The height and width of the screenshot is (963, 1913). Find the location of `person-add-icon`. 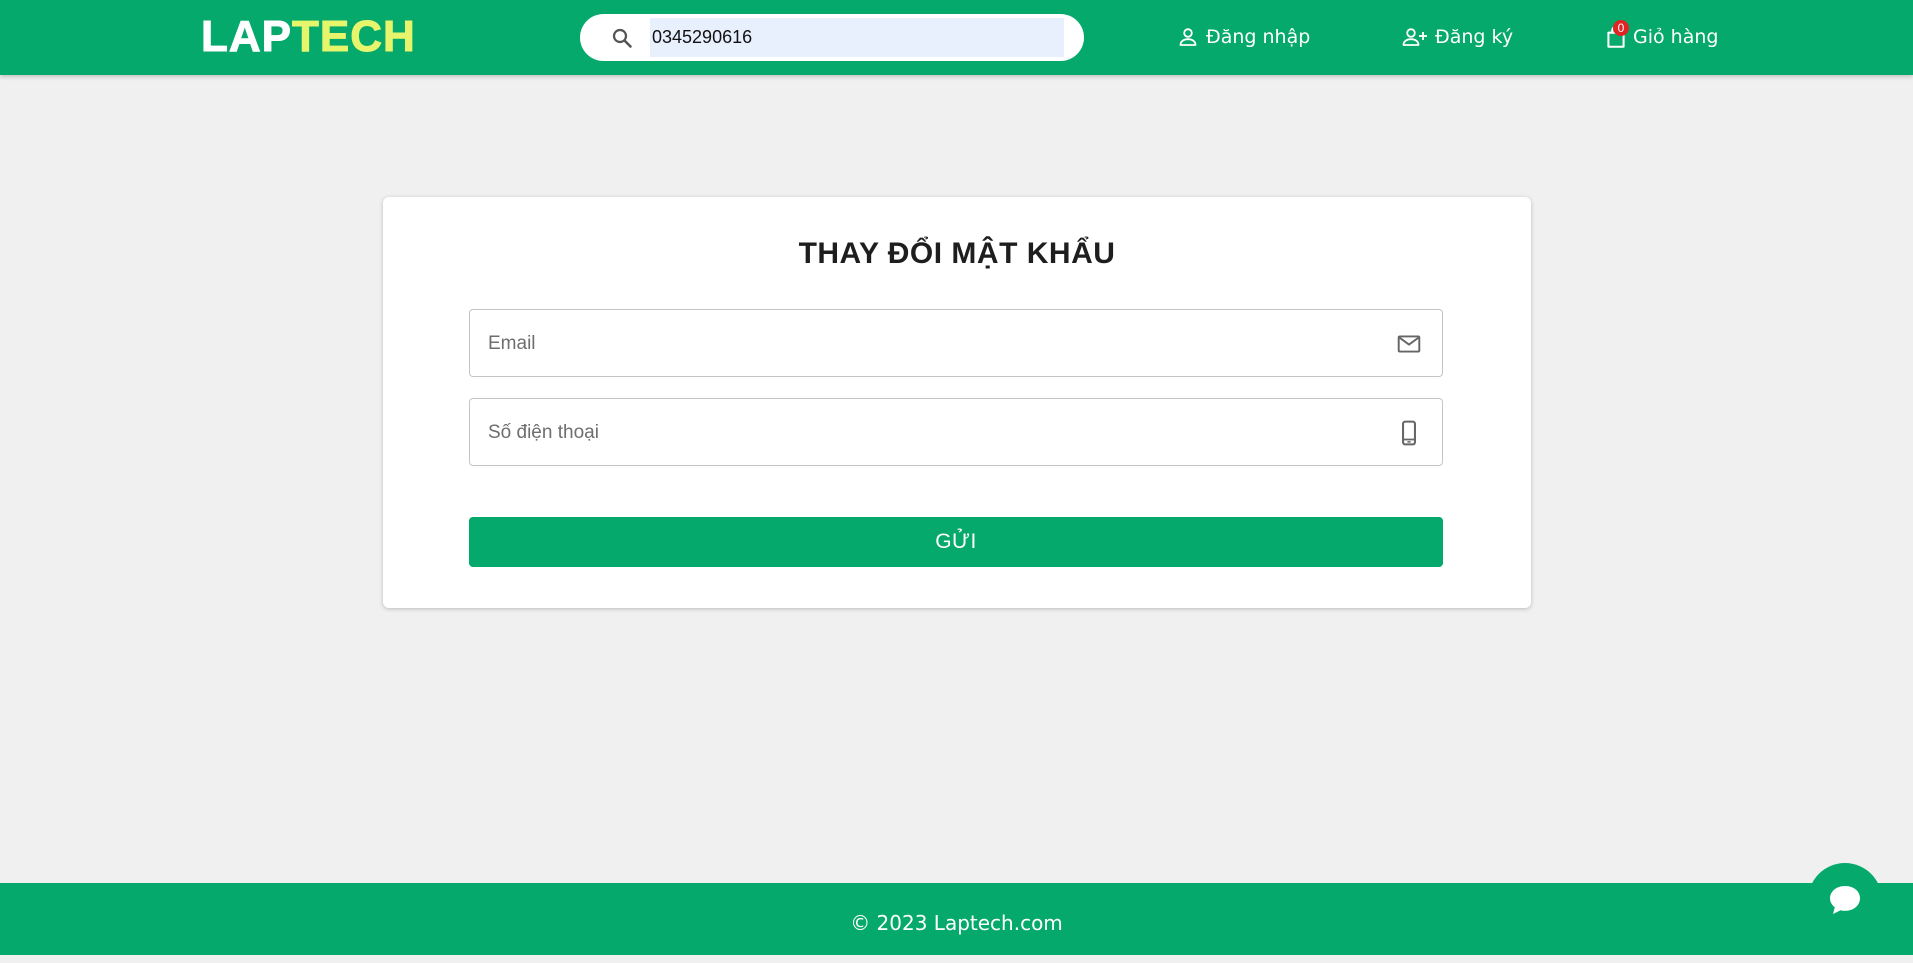

person-add-icon is located at coordinates (1414, 37).